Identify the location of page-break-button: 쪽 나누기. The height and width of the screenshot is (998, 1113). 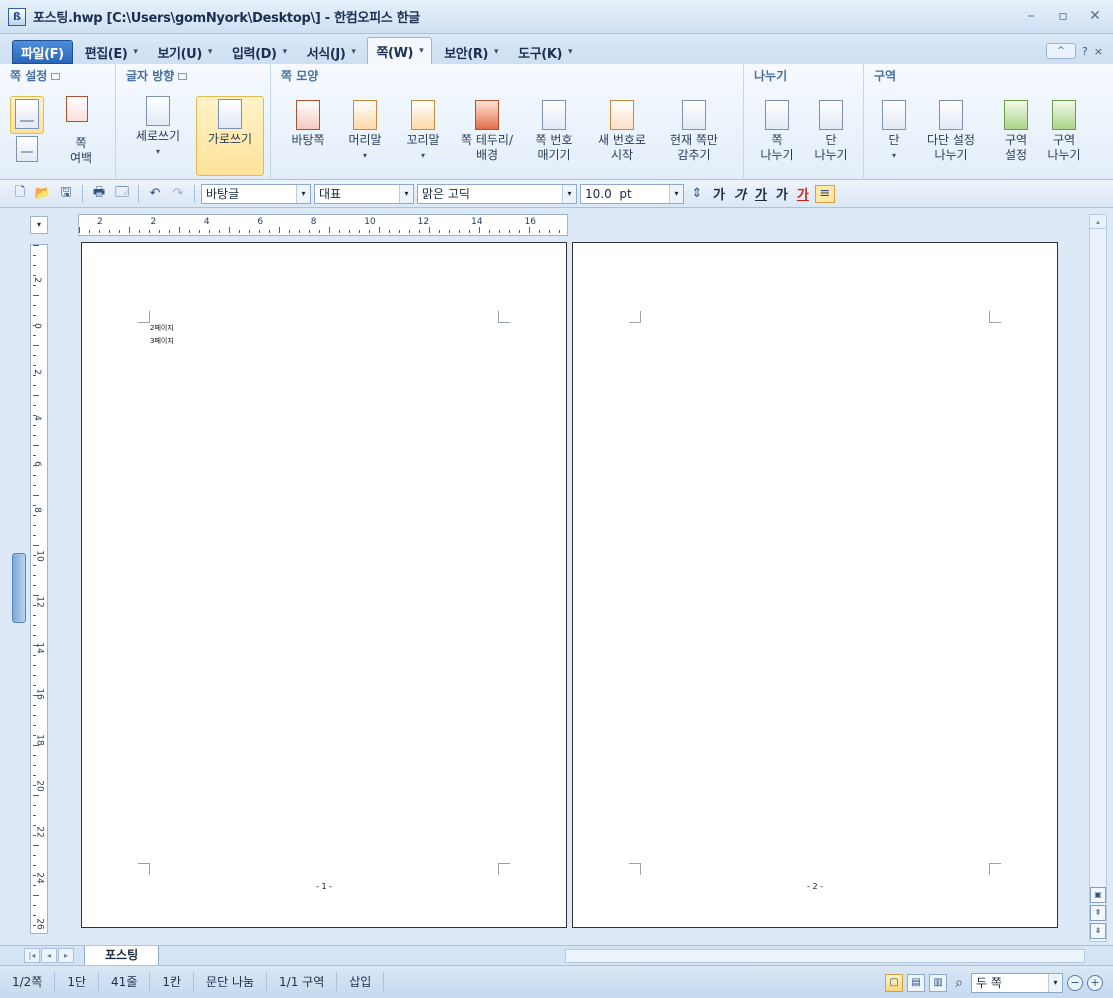
(777, 131).